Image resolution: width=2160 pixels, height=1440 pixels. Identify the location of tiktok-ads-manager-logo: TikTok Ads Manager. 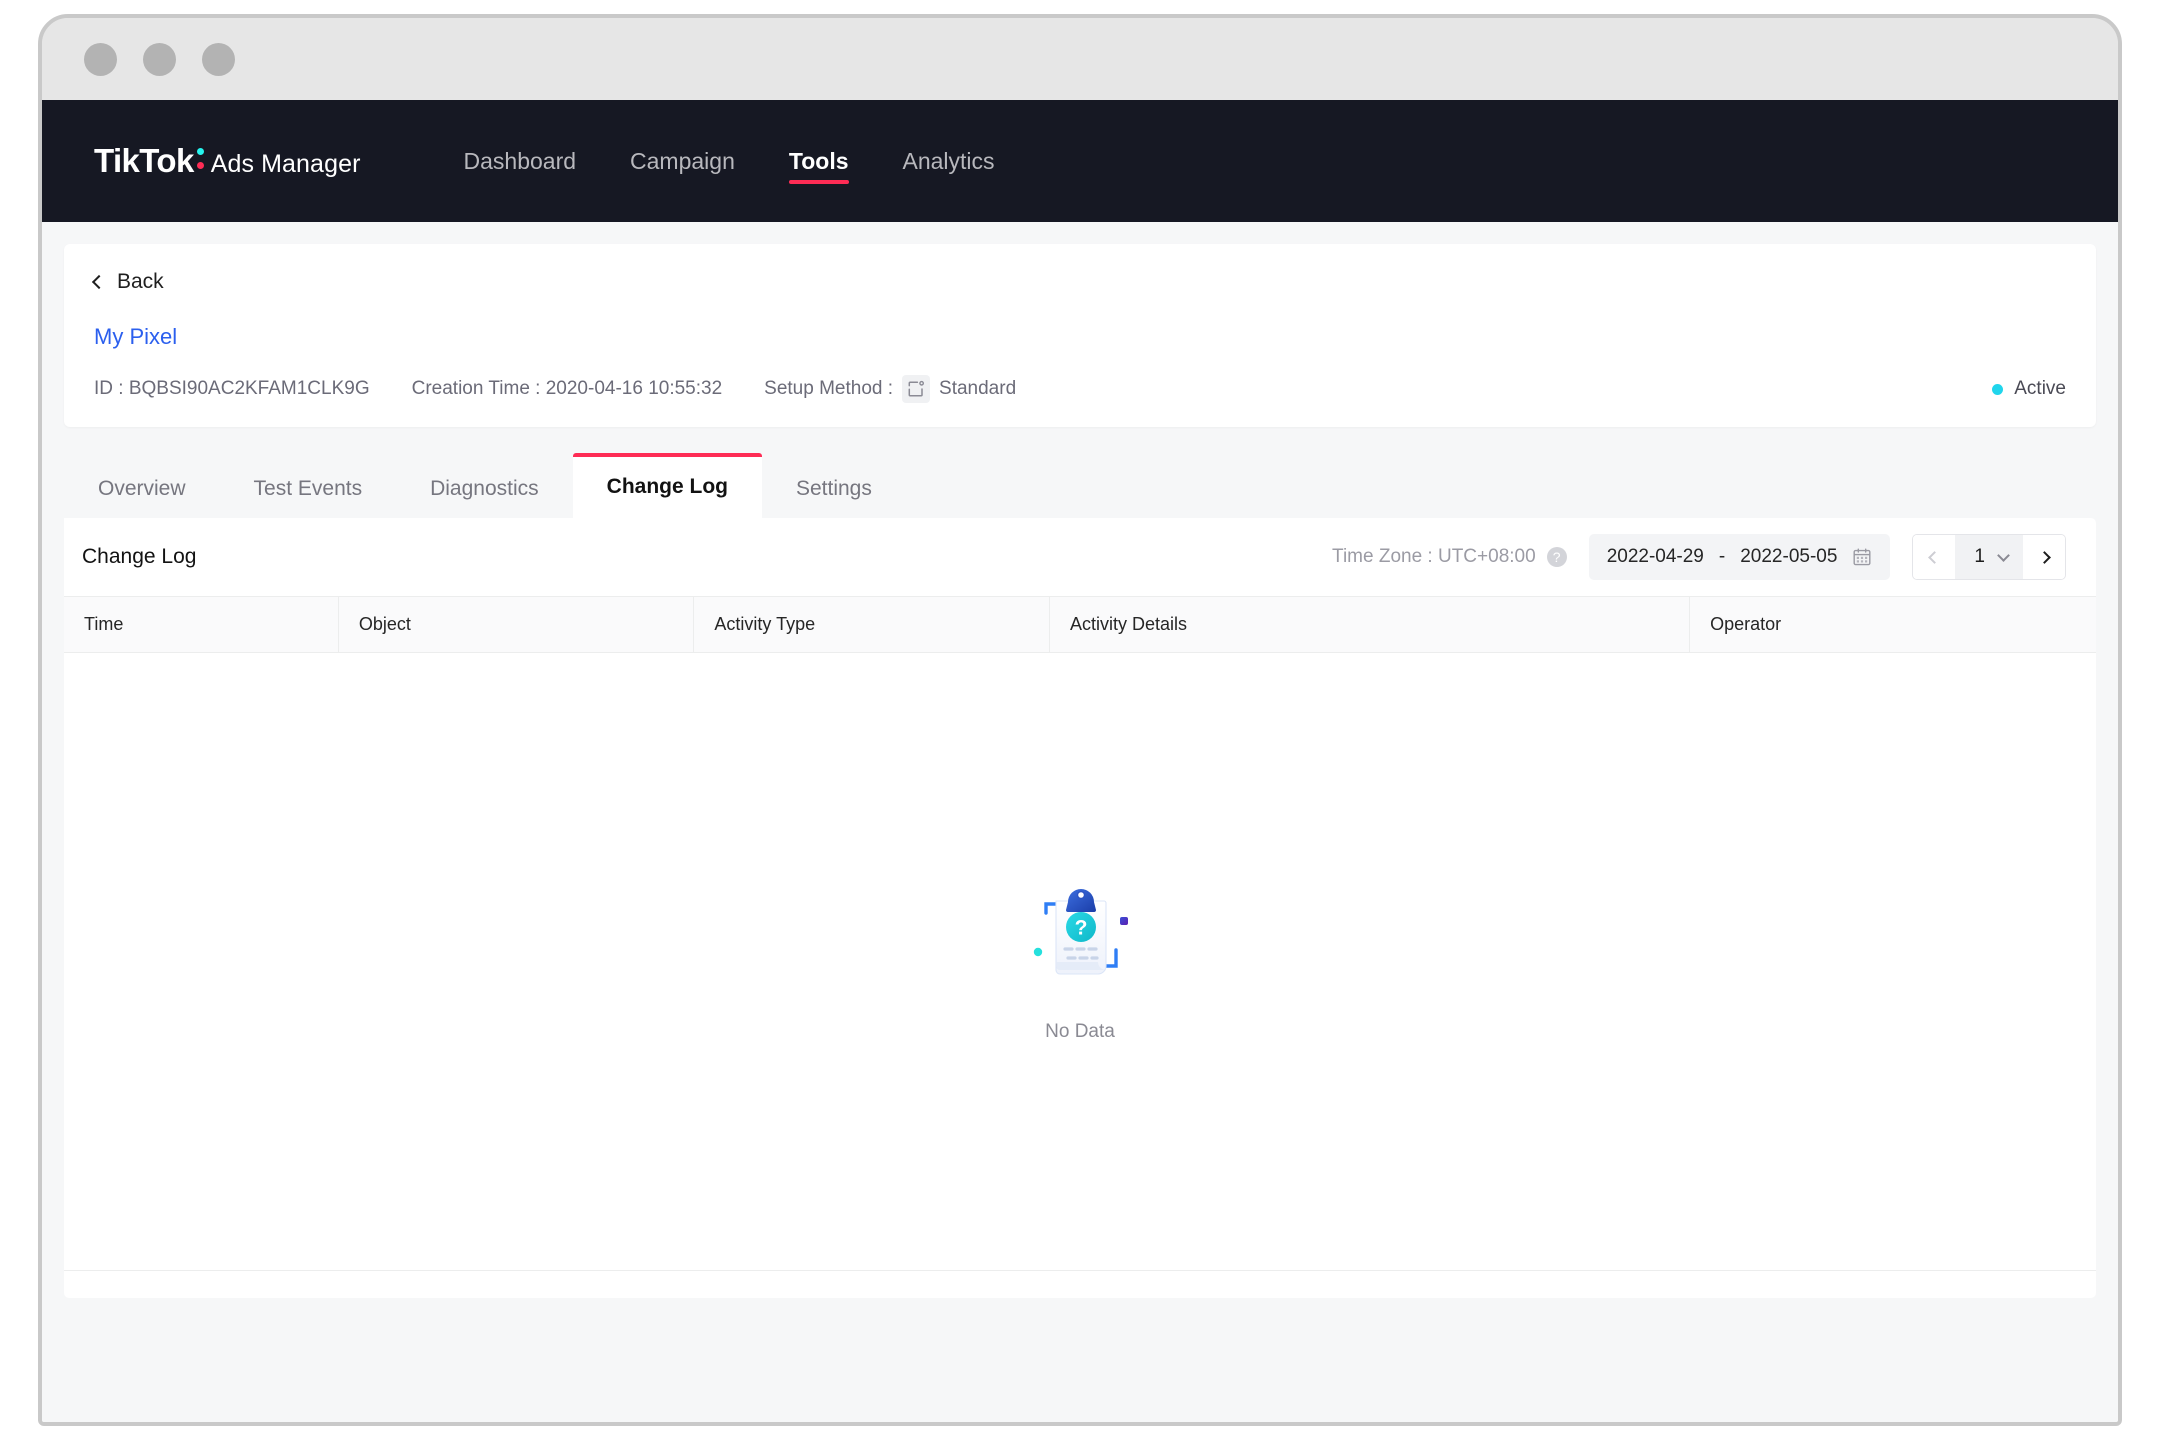
(227, 161).